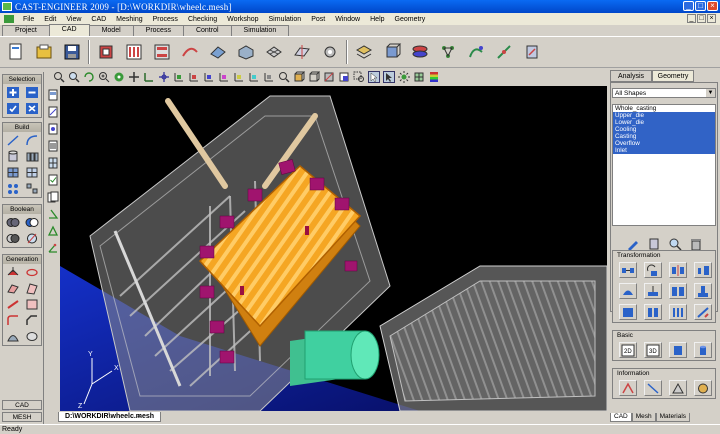 The height and width of the screenshot is (434, 720). I want to click on page-copy-icon, so click(52, 196).